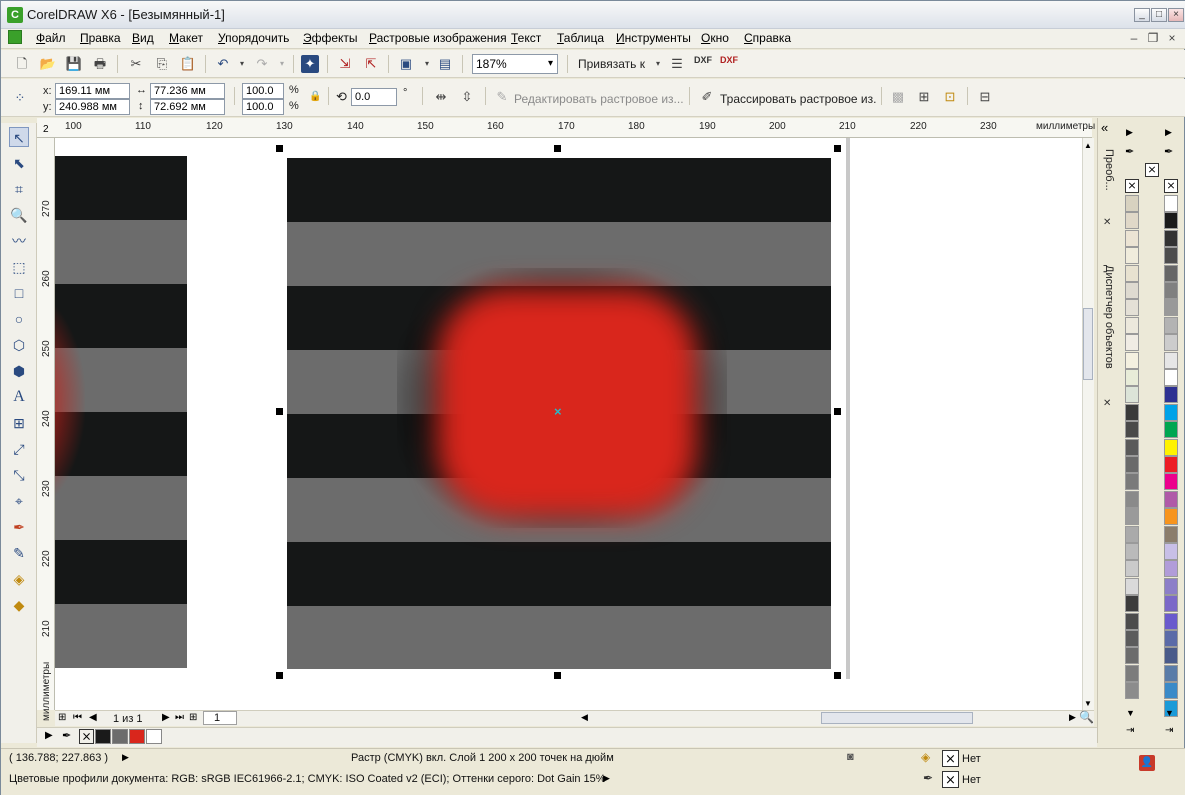 Image resolution: width=1185 pixels, height=795 pixels. I want to click on interactive-fill-icon: ◆, so click(19, 605).